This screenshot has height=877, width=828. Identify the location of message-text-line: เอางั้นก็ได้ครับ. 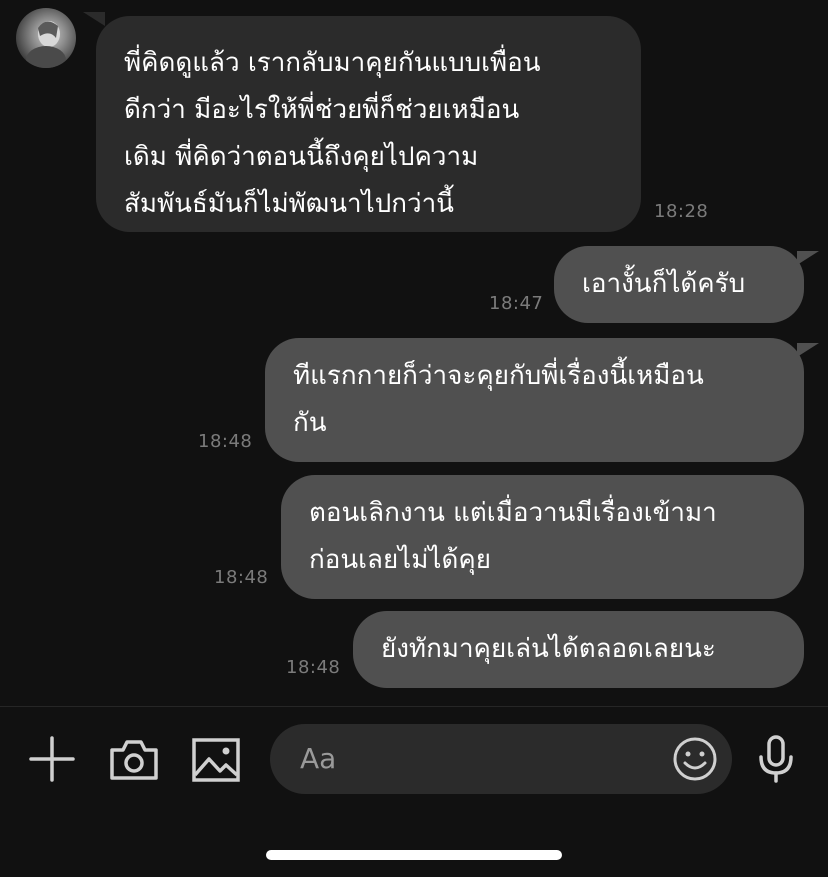
(664, 284).